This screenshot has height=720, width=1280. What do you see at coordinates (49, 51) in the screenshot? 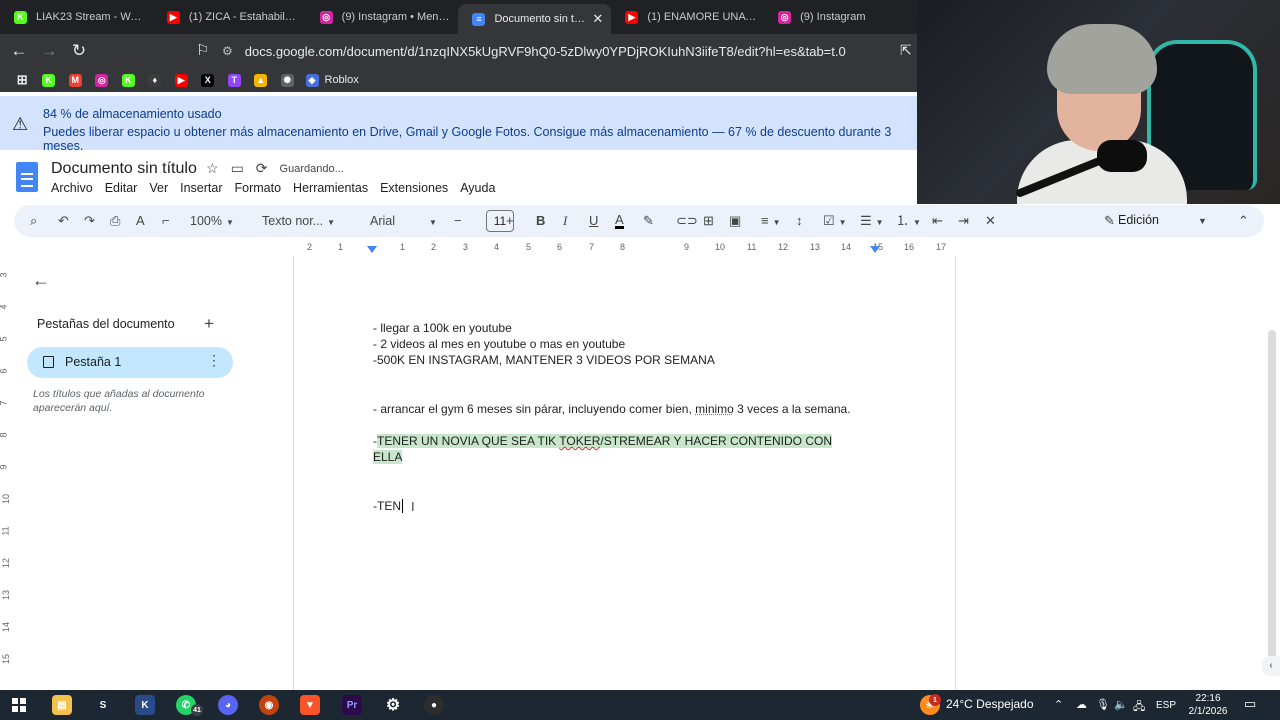
I see `forward-icon: →` at bounding box center [49, 51].